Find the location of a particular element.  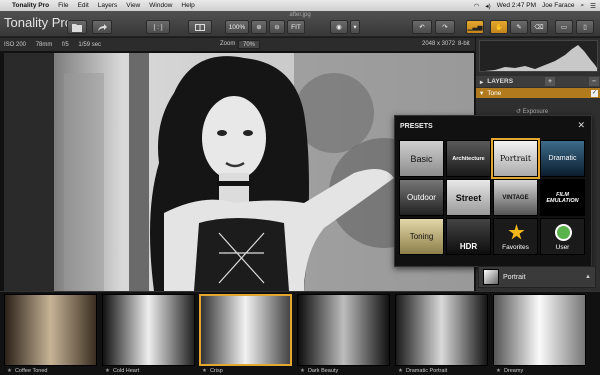

gradient-tool-button: ▭ is located at coordinates (564, 27).